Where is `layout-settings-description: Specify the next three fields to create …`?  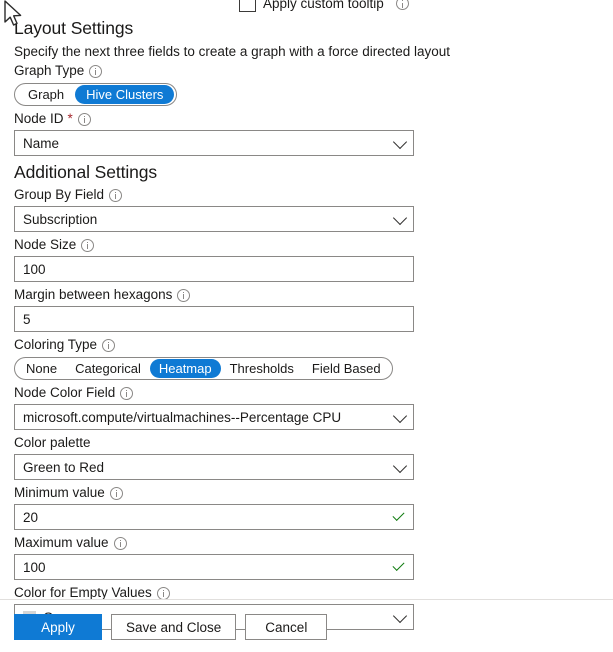
layout-settings-description: Specify the next three fields to create … is located at coordinates (232, 51).